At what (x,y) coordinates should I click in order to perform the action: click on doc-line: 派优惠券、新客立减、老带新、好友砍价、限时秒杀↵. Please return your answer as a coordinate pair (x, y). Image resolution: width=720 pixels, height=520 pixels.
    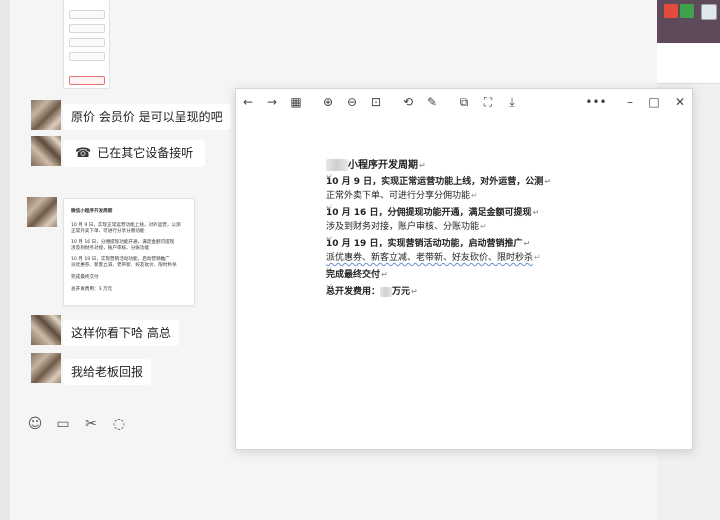
    Looking at the image, I should click on (433, 258).